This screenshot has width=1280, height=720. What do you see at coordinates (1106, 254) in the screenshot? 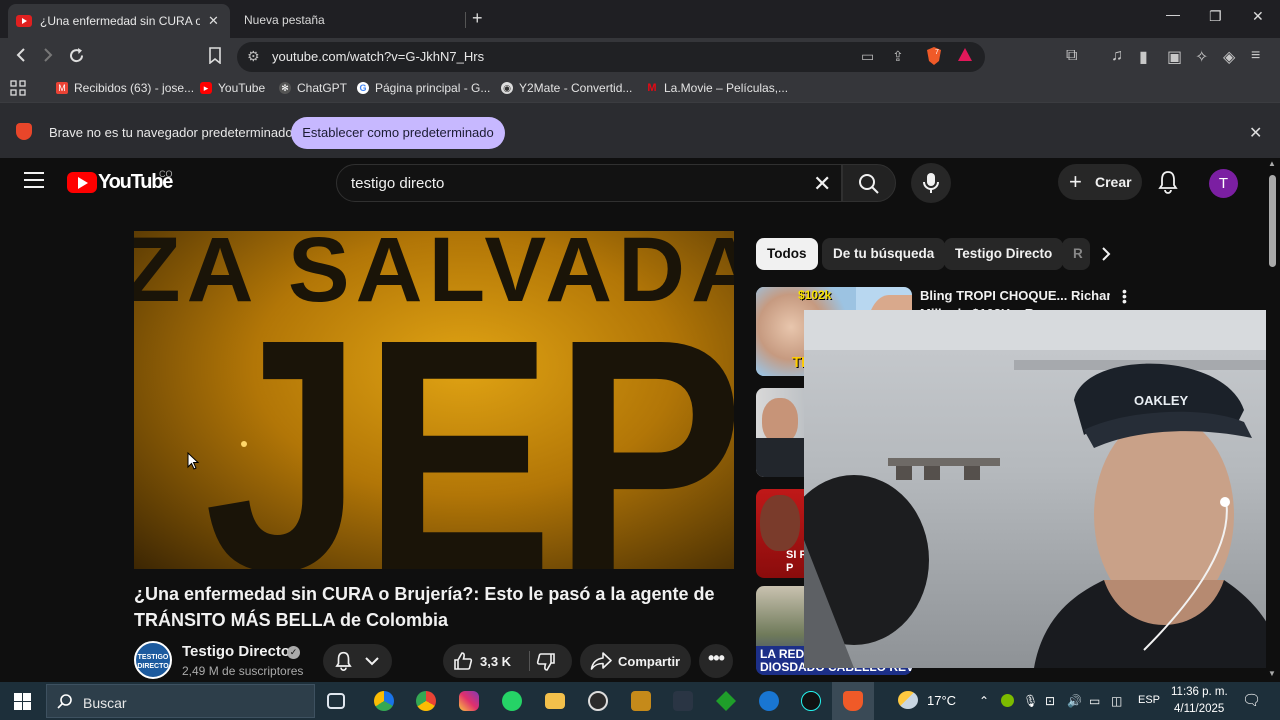
I see `chips-next-icon` at bounding box center [1106, 254].